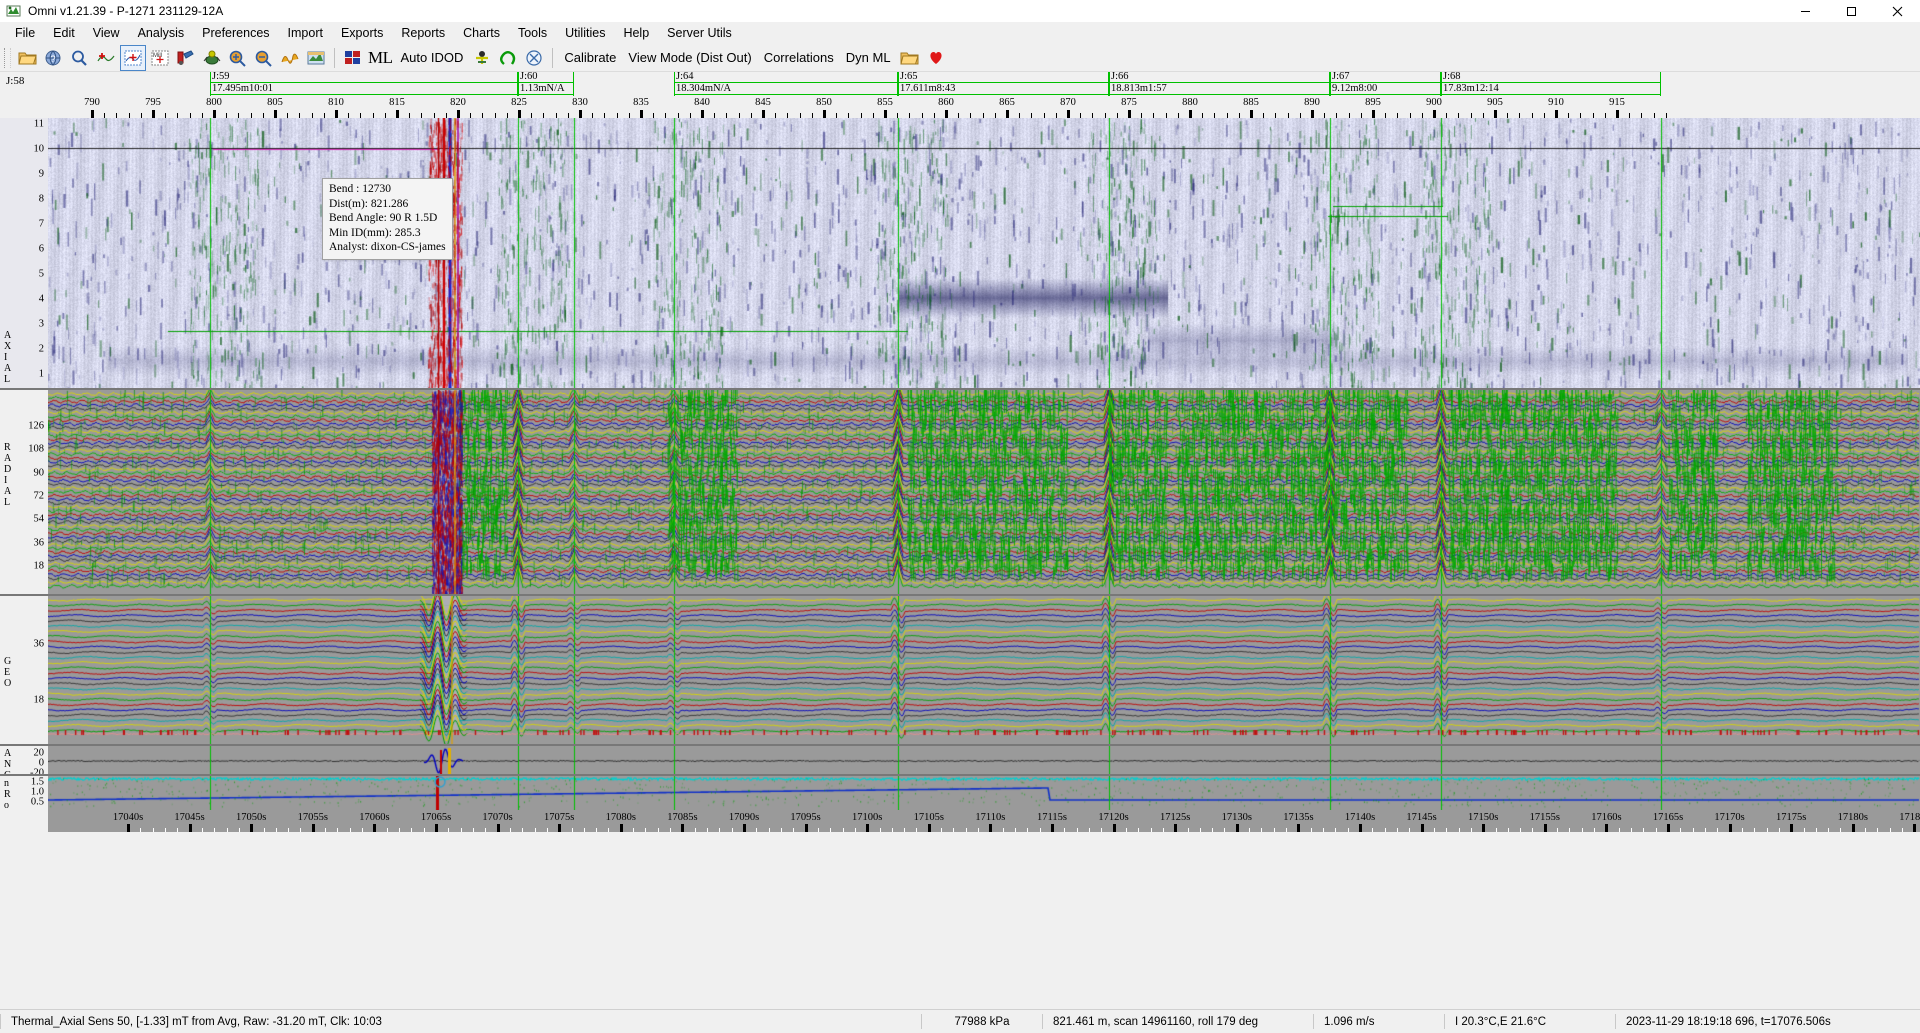 This screenshot has width=1920, height=1033. I want to click on mill-region-icon: Mill, so click(160, 58).